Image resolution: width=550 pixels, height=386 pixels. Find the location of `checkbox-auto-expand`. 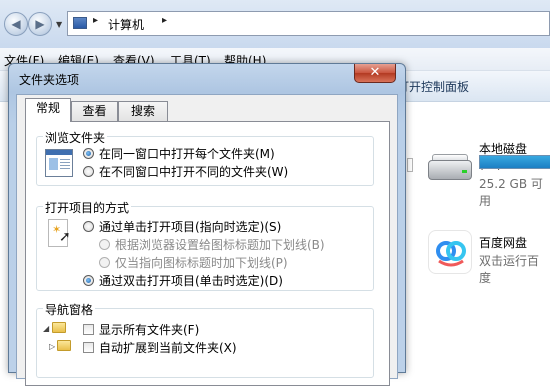

checkbox-auto-expand is located at coordinates (88, 347).